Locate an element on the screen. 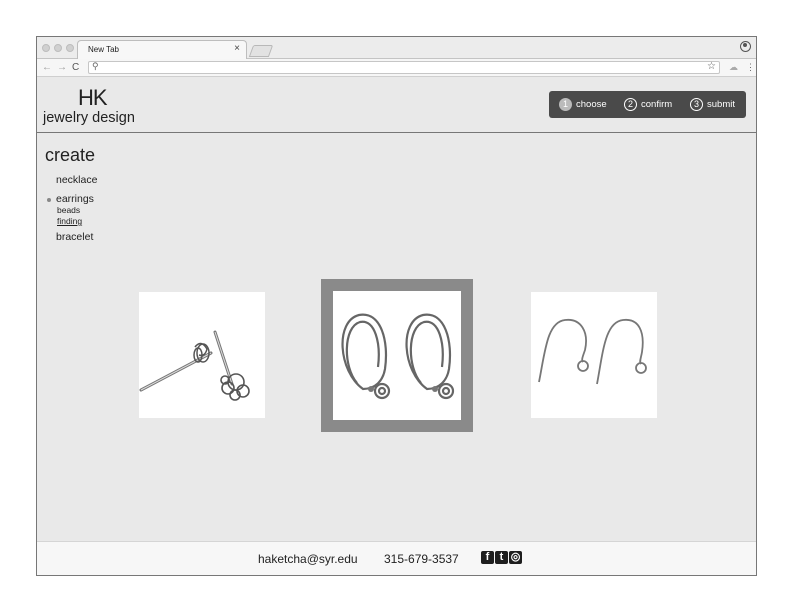 The width and height of the screenshot is (792, 612). logo-text: jewelry design is located at coordinates (89, 118).